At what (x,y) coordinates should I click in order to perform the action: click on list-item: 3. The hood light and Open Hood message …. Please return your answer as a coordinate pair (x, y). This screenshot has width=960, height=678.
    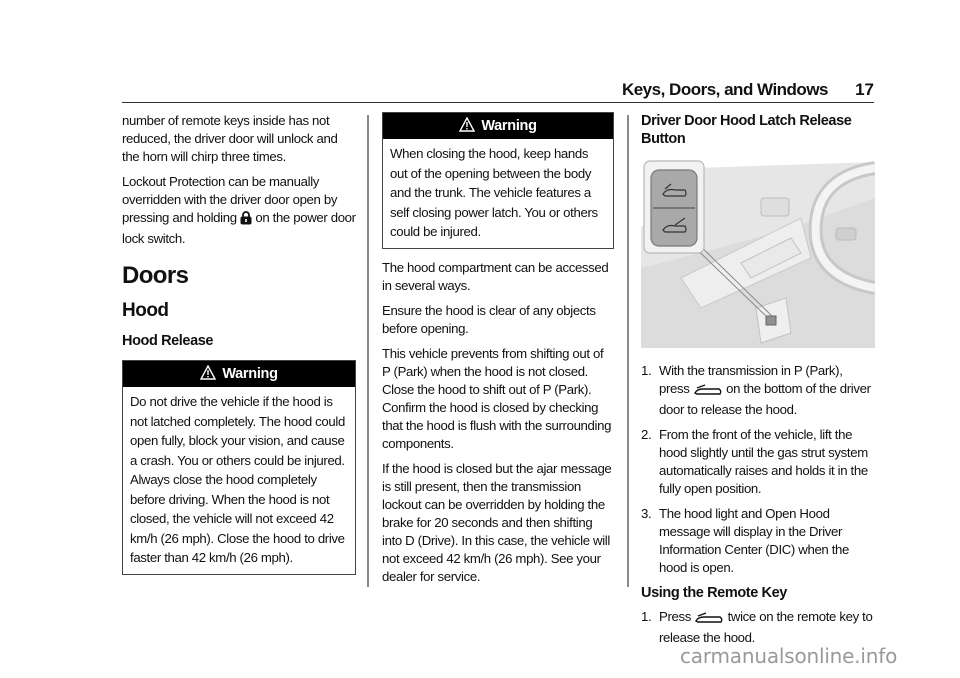
    Looking at the image, I should click on (758, 541).